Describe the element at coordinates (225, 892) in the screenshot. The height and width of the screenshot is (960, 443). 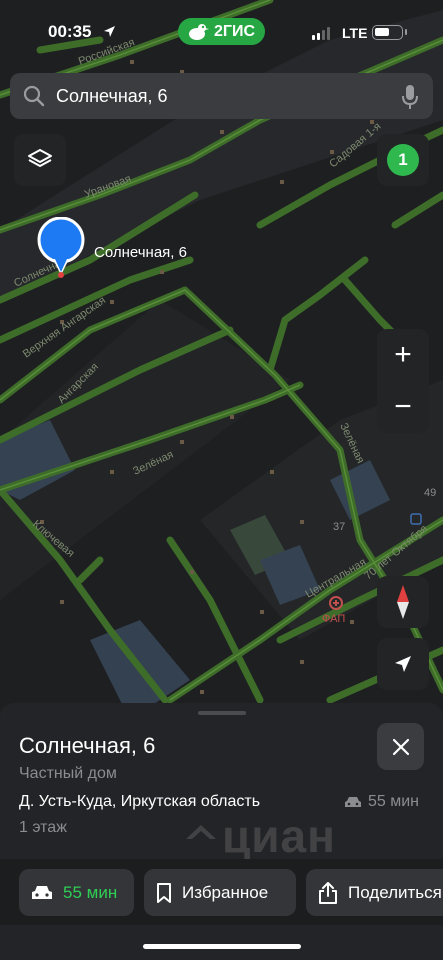
I see `favorite-button-label: Избранное` at that location.